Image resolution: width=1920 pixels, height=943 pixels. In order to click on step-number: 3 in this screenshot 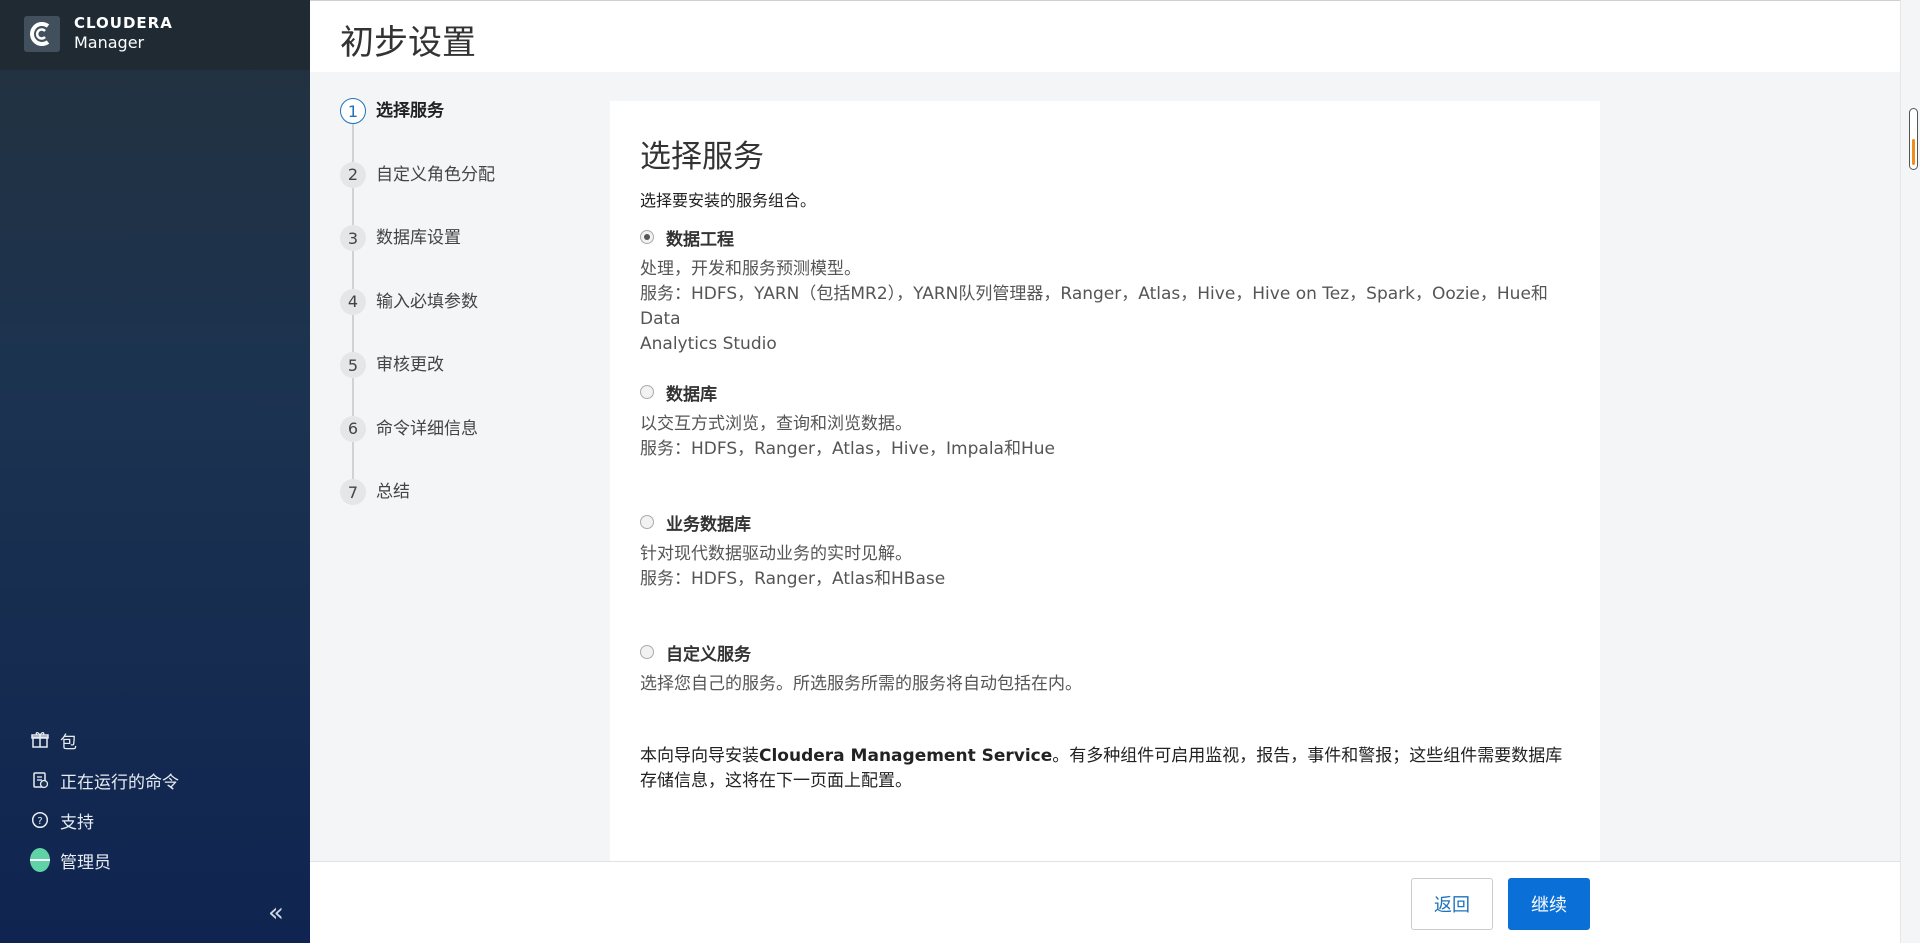, I will do `click(353, 238)`.